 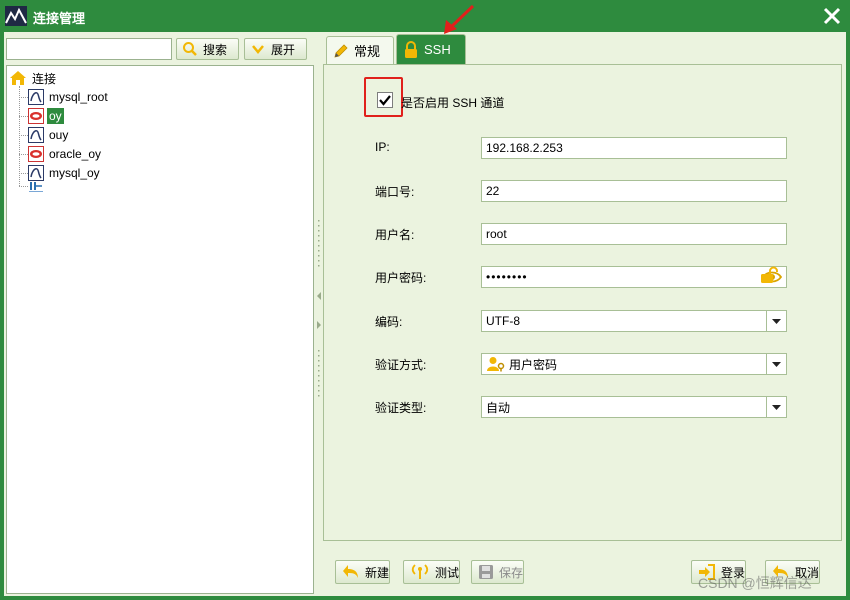 What do you see at coordinates (755, 583) in the screenshot?
I see `watermark-text: CSDN @恒辉信达` at bounding box center [755, 583].